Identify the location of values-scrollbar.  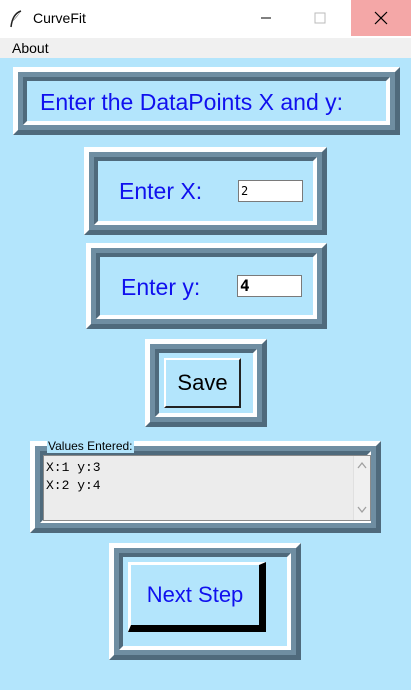
(361, 488).